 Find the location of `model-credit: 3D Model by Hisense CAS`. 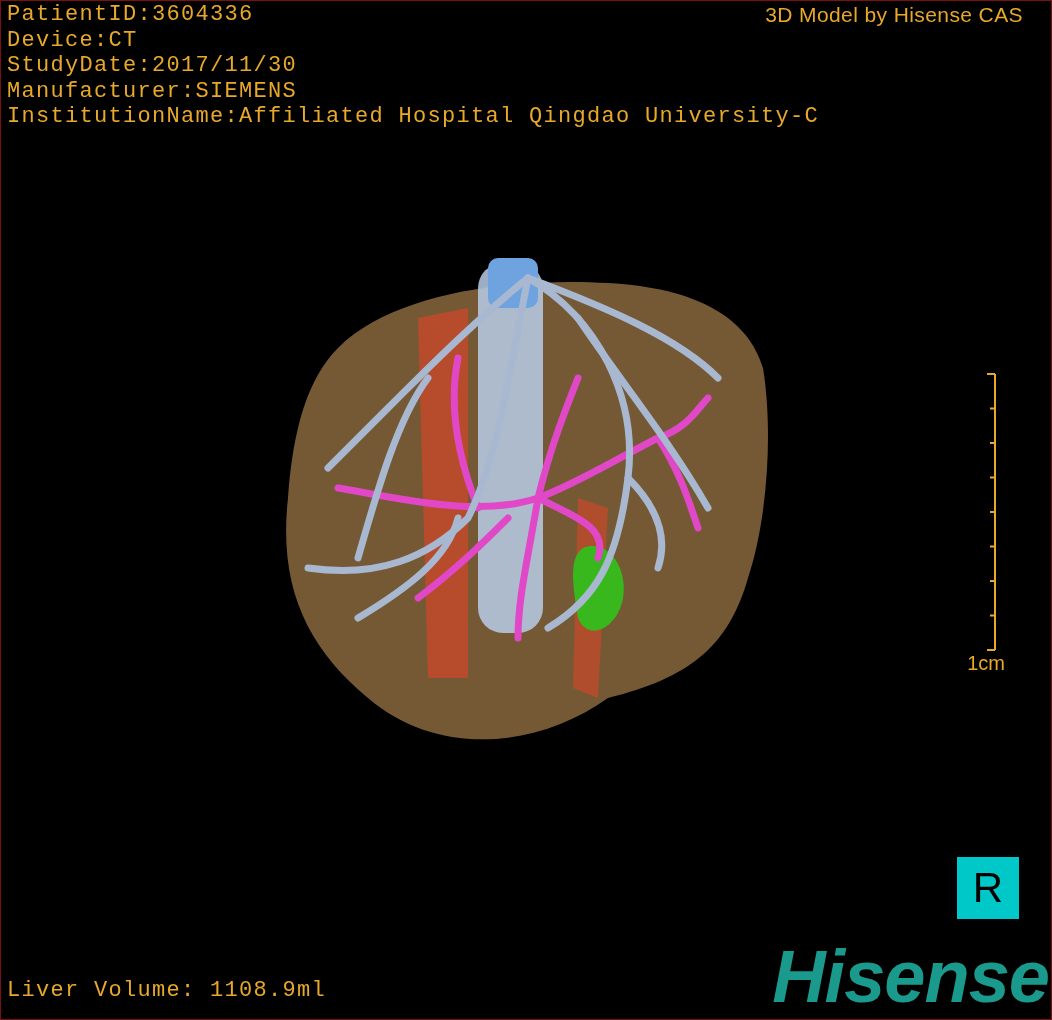

model-credit: 3D Model by Hisense CAS is located at coordinates (894, 15).